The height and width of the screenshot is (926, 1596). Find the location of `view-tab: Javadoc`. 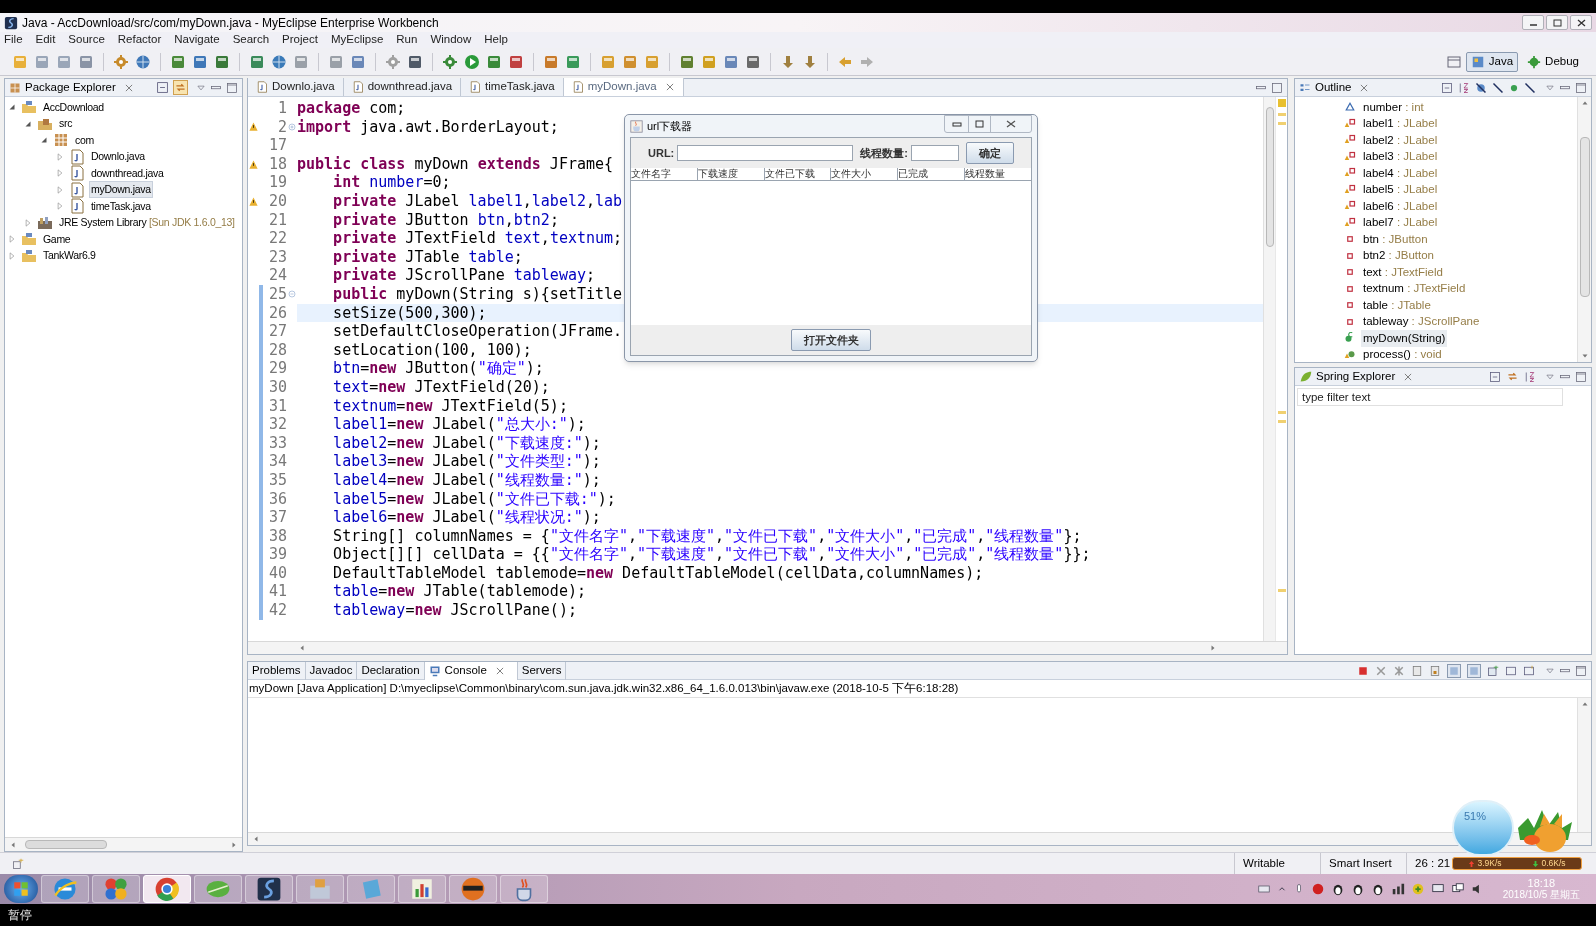

view-tab: Javadoc is located at coordinates (331, 670).